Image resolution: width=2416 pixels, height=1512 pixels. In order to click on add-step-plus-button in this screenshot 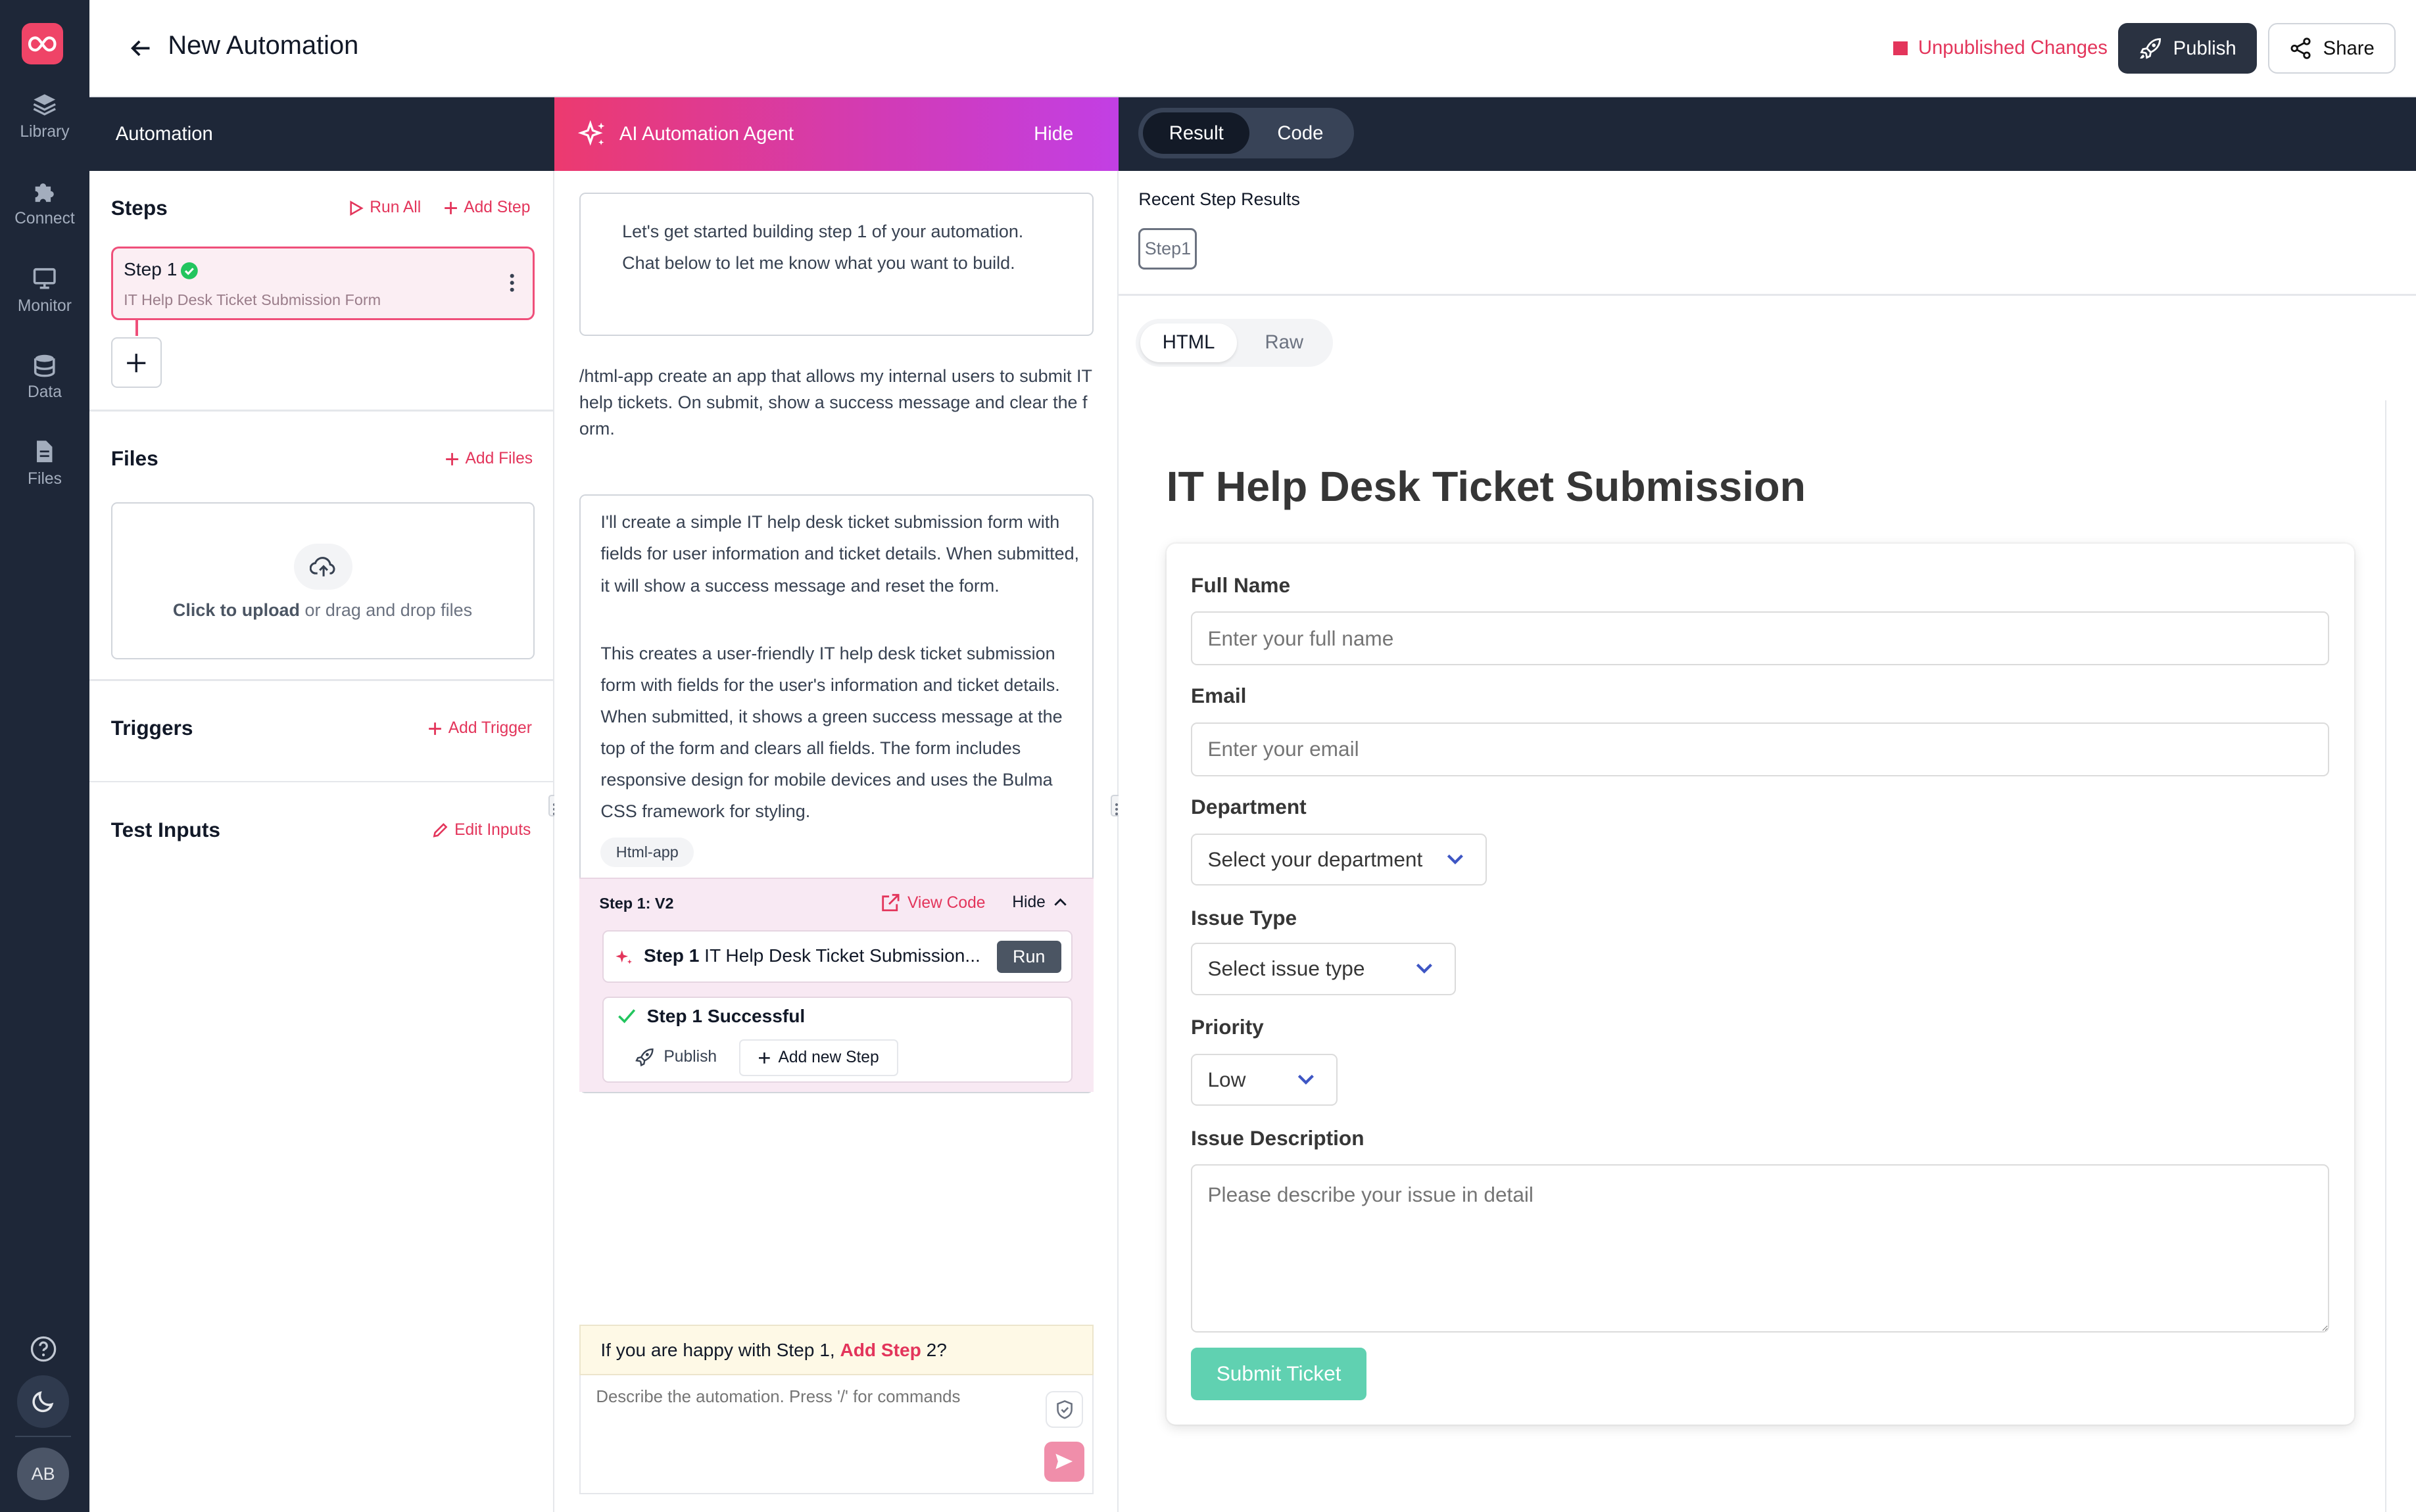, I will do `click(136, 363)`.